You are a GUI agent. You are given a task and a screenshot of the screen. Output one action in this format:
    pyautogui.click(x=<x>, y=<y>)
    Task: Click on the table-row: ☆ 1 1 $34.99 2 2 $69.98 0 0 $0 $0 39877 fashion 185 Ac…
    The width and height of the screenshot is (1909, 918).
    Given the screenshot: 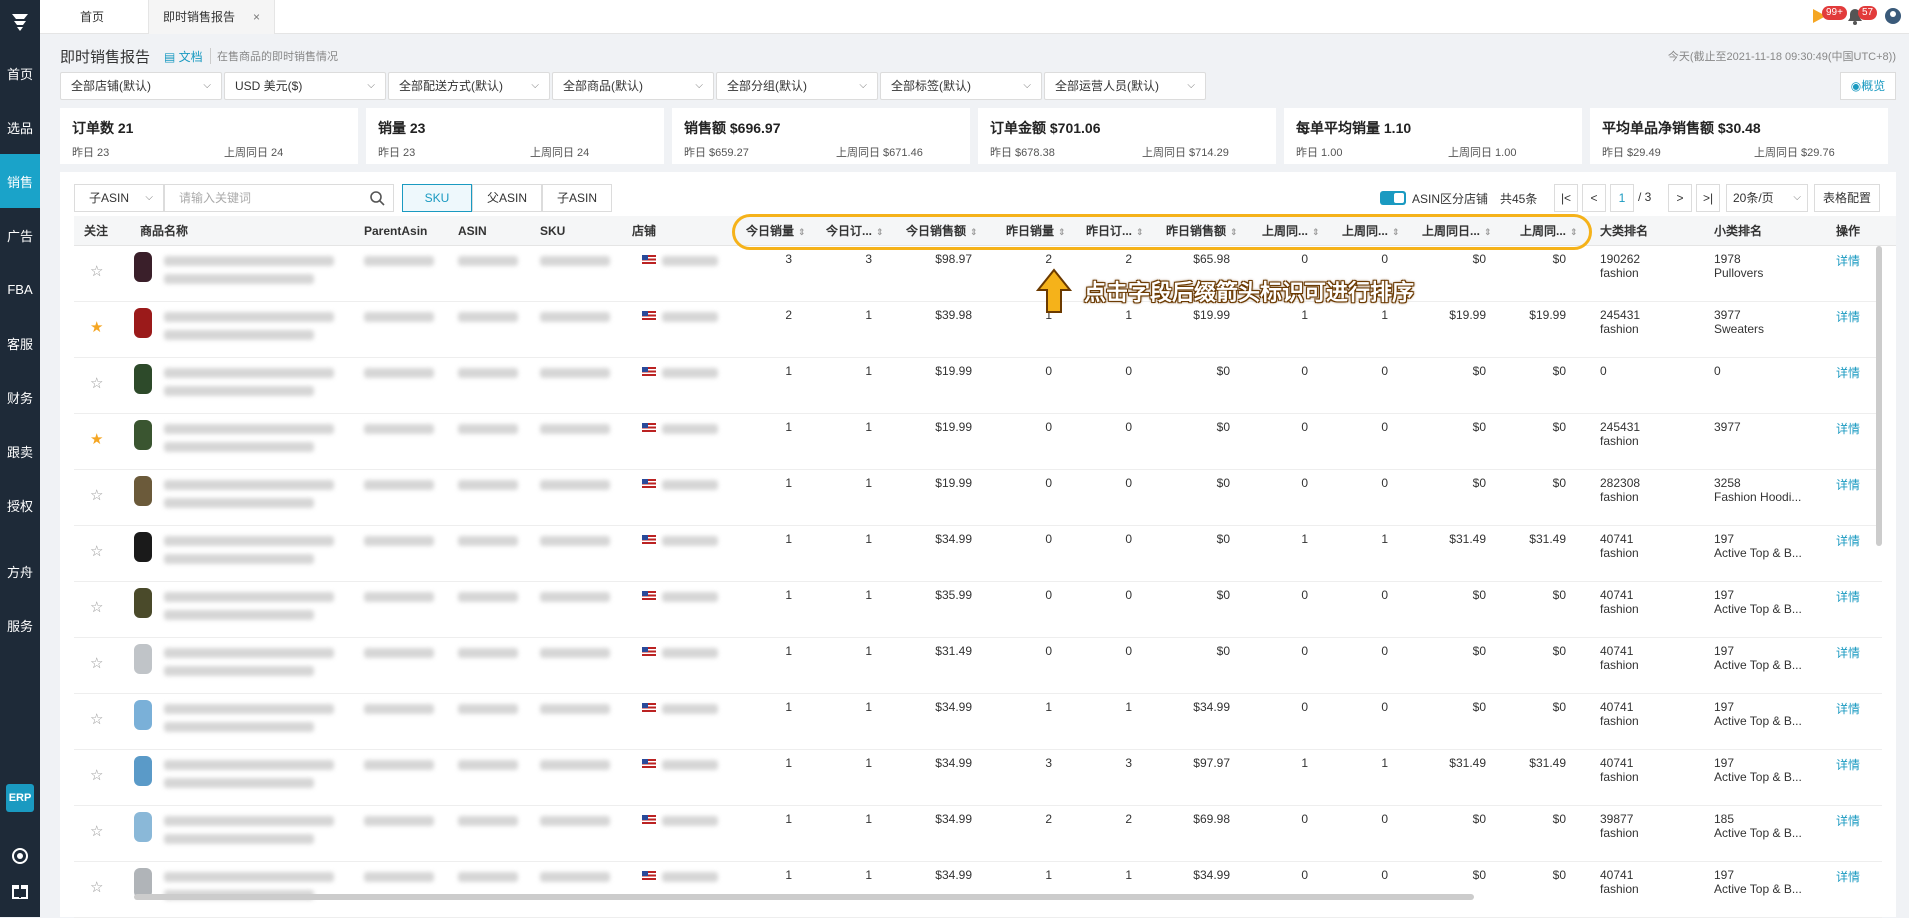 What is the action you would take?
    pyautogui.click(x=978, y=834)
    